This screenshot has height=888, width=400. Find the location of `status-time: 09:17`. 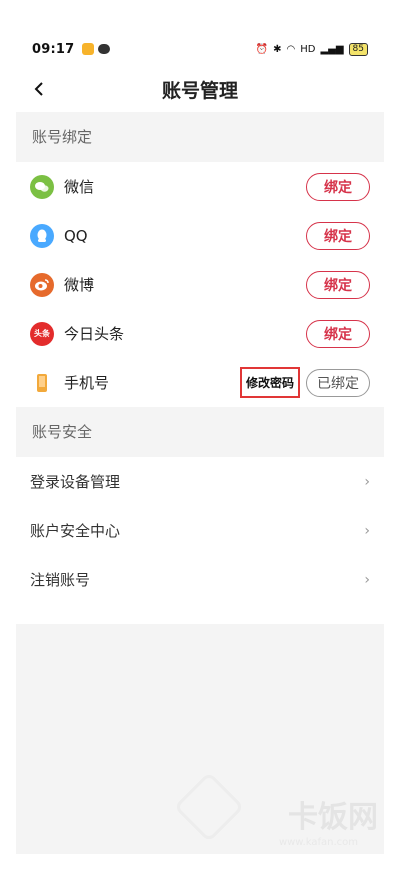

status-time: 09:17 is located at coordinates (53, 49).